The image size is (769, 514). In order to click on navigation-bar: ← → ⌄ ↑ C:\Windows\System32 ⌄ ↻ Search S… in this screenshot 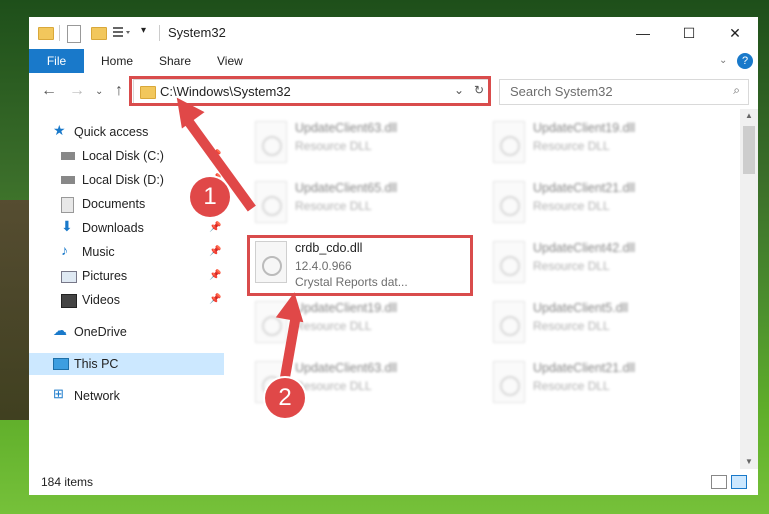, I will do `click(393, 91)`.